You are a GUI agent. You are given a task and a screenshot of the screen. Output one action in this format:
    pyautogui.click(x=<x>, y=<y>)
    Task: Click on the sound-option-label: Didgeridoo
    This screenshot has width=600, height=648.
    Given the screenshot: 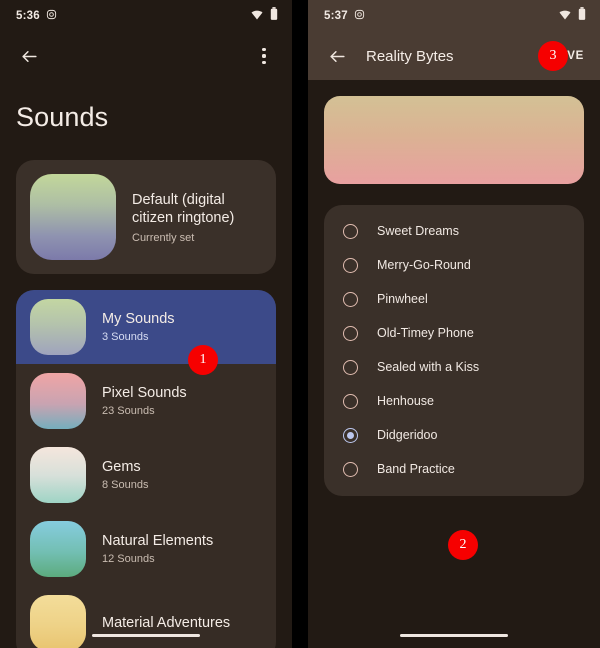 What is the action you would take?
    pyautogui.click(x=407, y=435)
    